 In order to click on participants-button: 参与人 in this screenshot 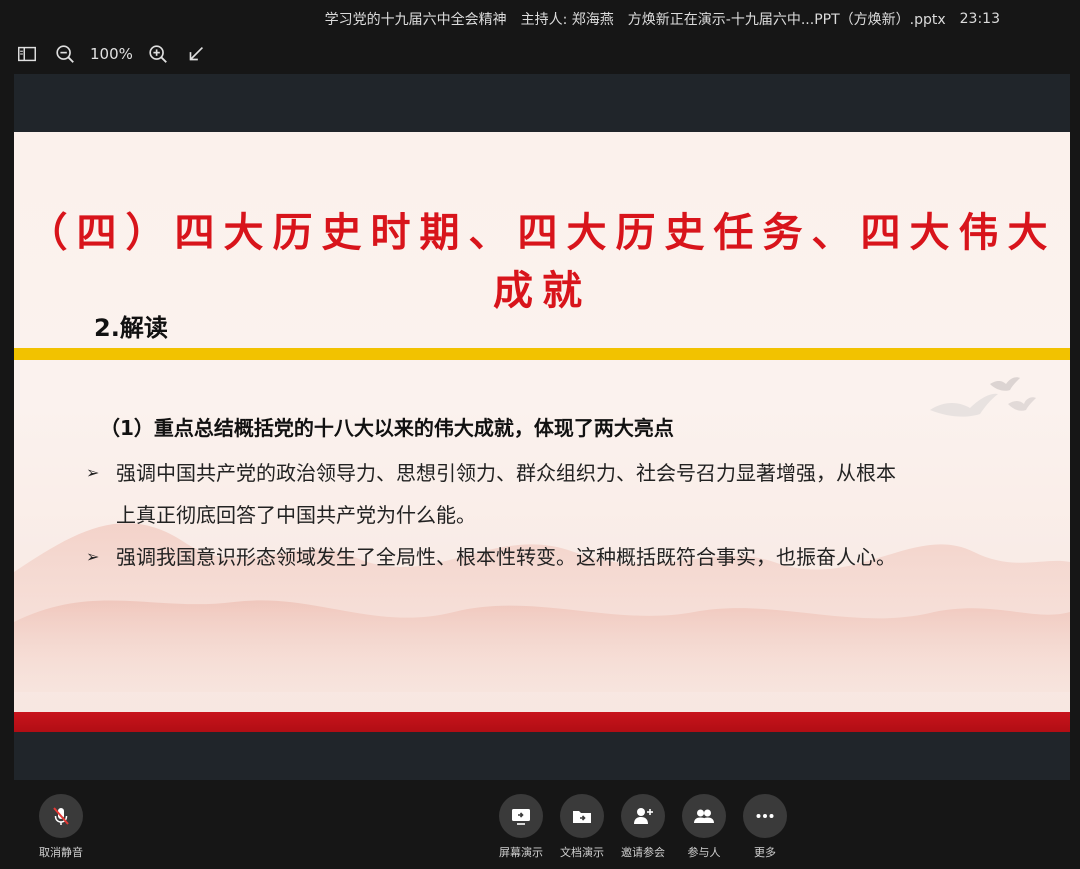, I will do `click(704, 827)`.